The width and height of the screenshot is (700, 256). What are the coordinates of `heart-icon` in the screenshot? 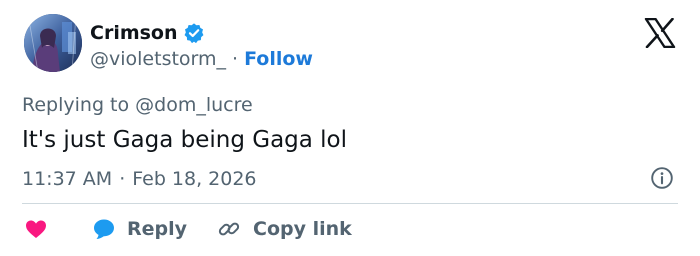 It's located at (36, 229).